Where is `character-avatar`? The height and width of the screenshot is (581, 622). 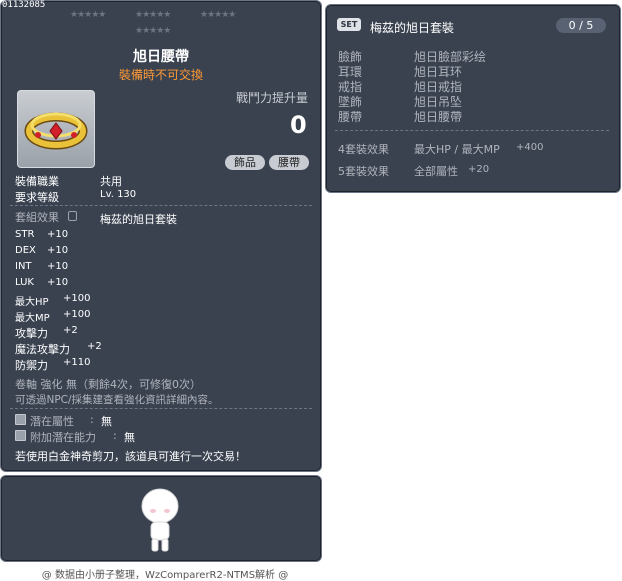 character-avatar is located at coordinates (160, 520).